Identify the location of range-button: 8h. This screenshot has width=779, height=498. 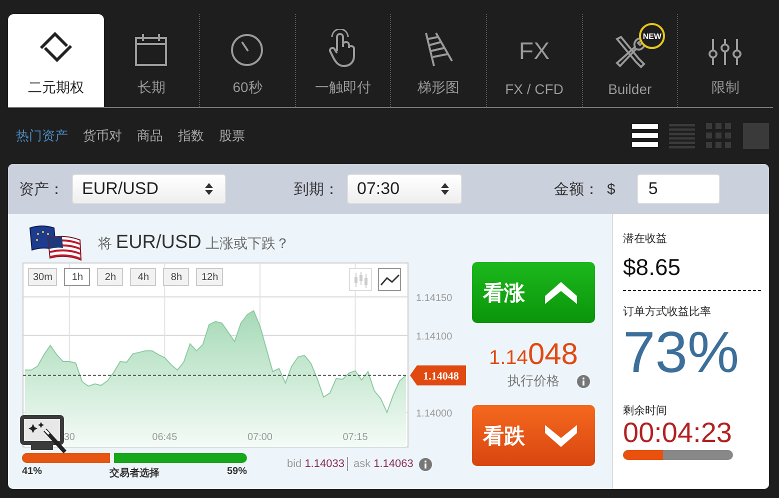
(176, 277).